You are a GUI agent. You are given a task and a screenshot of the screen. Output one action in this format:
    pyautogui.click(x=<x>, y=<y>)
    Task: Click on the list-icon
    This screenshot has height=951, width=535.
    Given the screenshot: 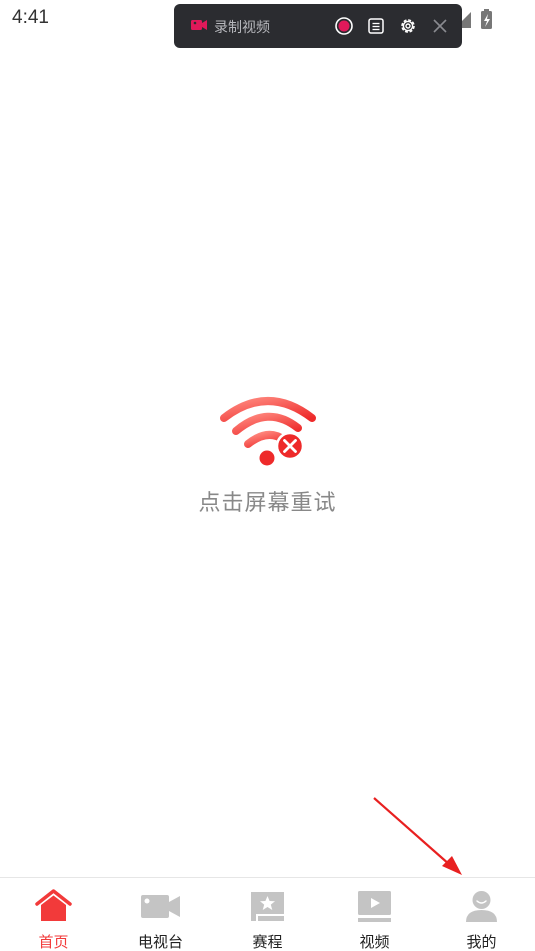 What is the action you would take?
    pyautogui.click(x=376, y=26)
    